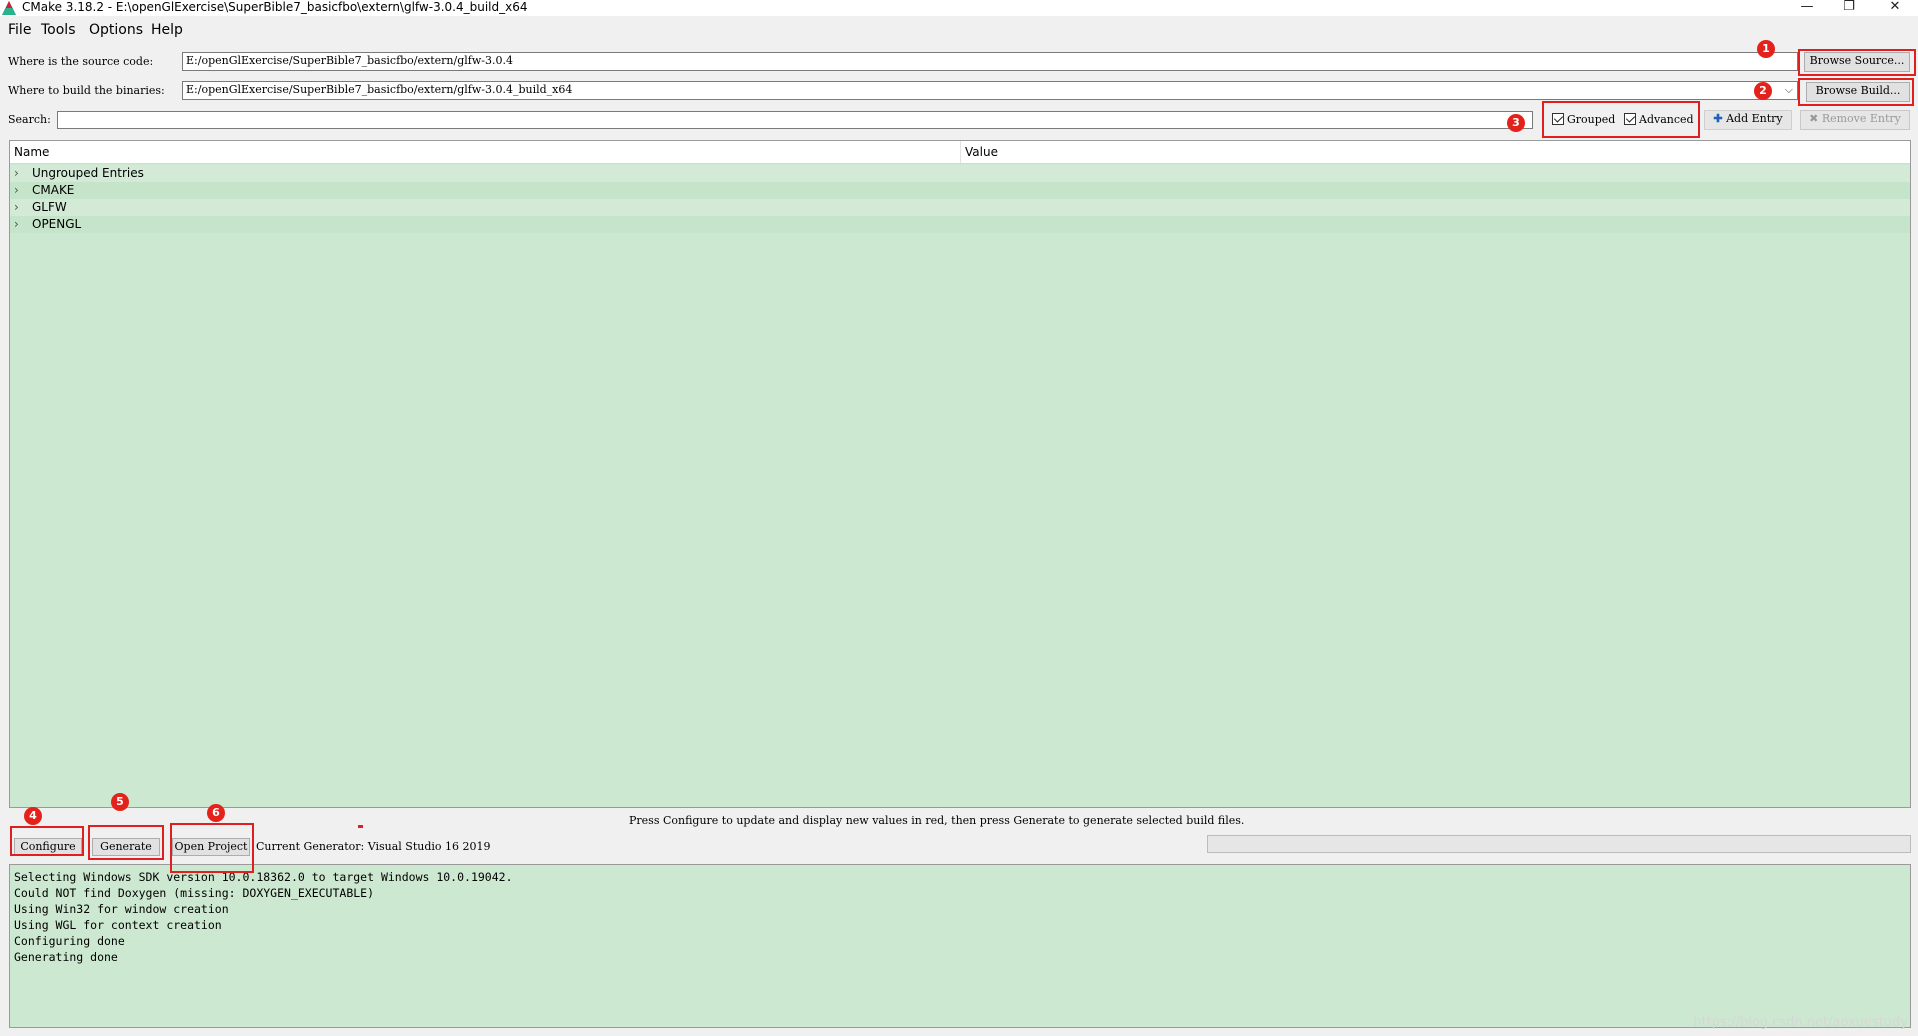 The width and height of the screenshot is (1918, 1036). What do you see at coordinates (88, 173) in the screenshot?
I see `group-label: Ungrouped Entries` at bounding box center [88, 173].